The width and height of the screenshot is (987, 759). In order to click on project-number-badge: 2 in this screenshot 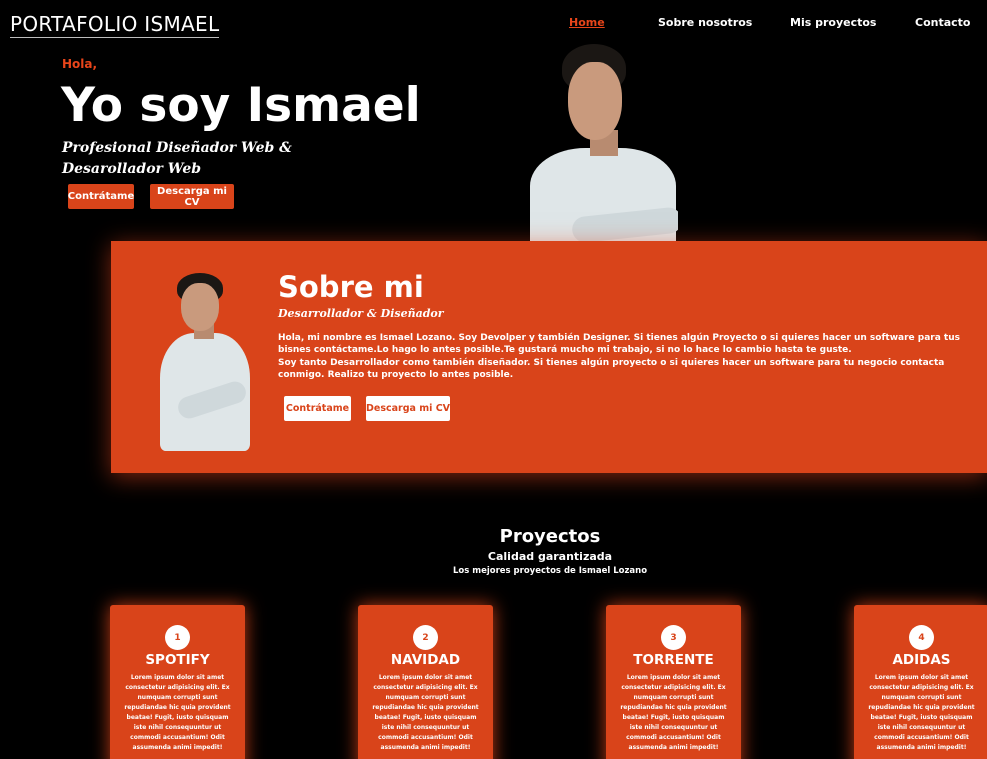, I will do `click(425, 637)`.